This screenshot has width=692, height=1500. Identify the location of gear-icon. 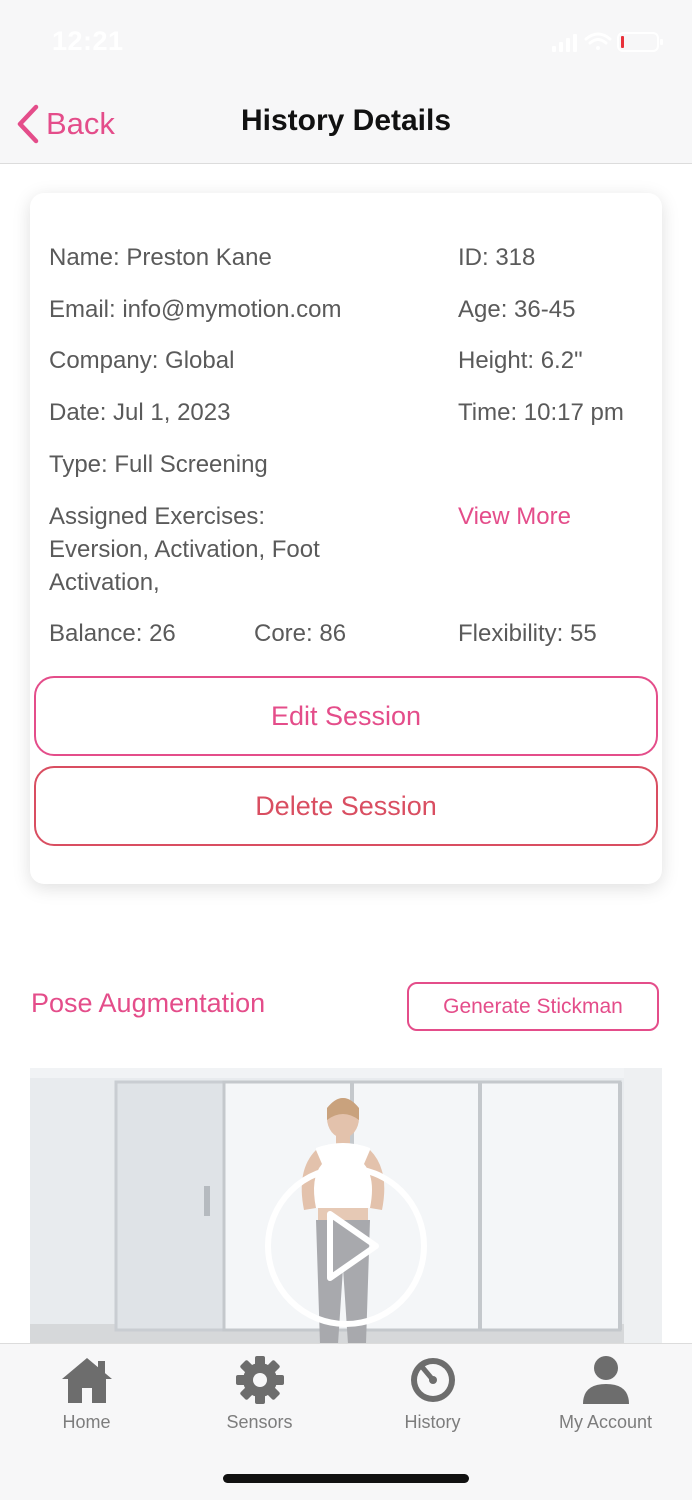
(259, 1380).